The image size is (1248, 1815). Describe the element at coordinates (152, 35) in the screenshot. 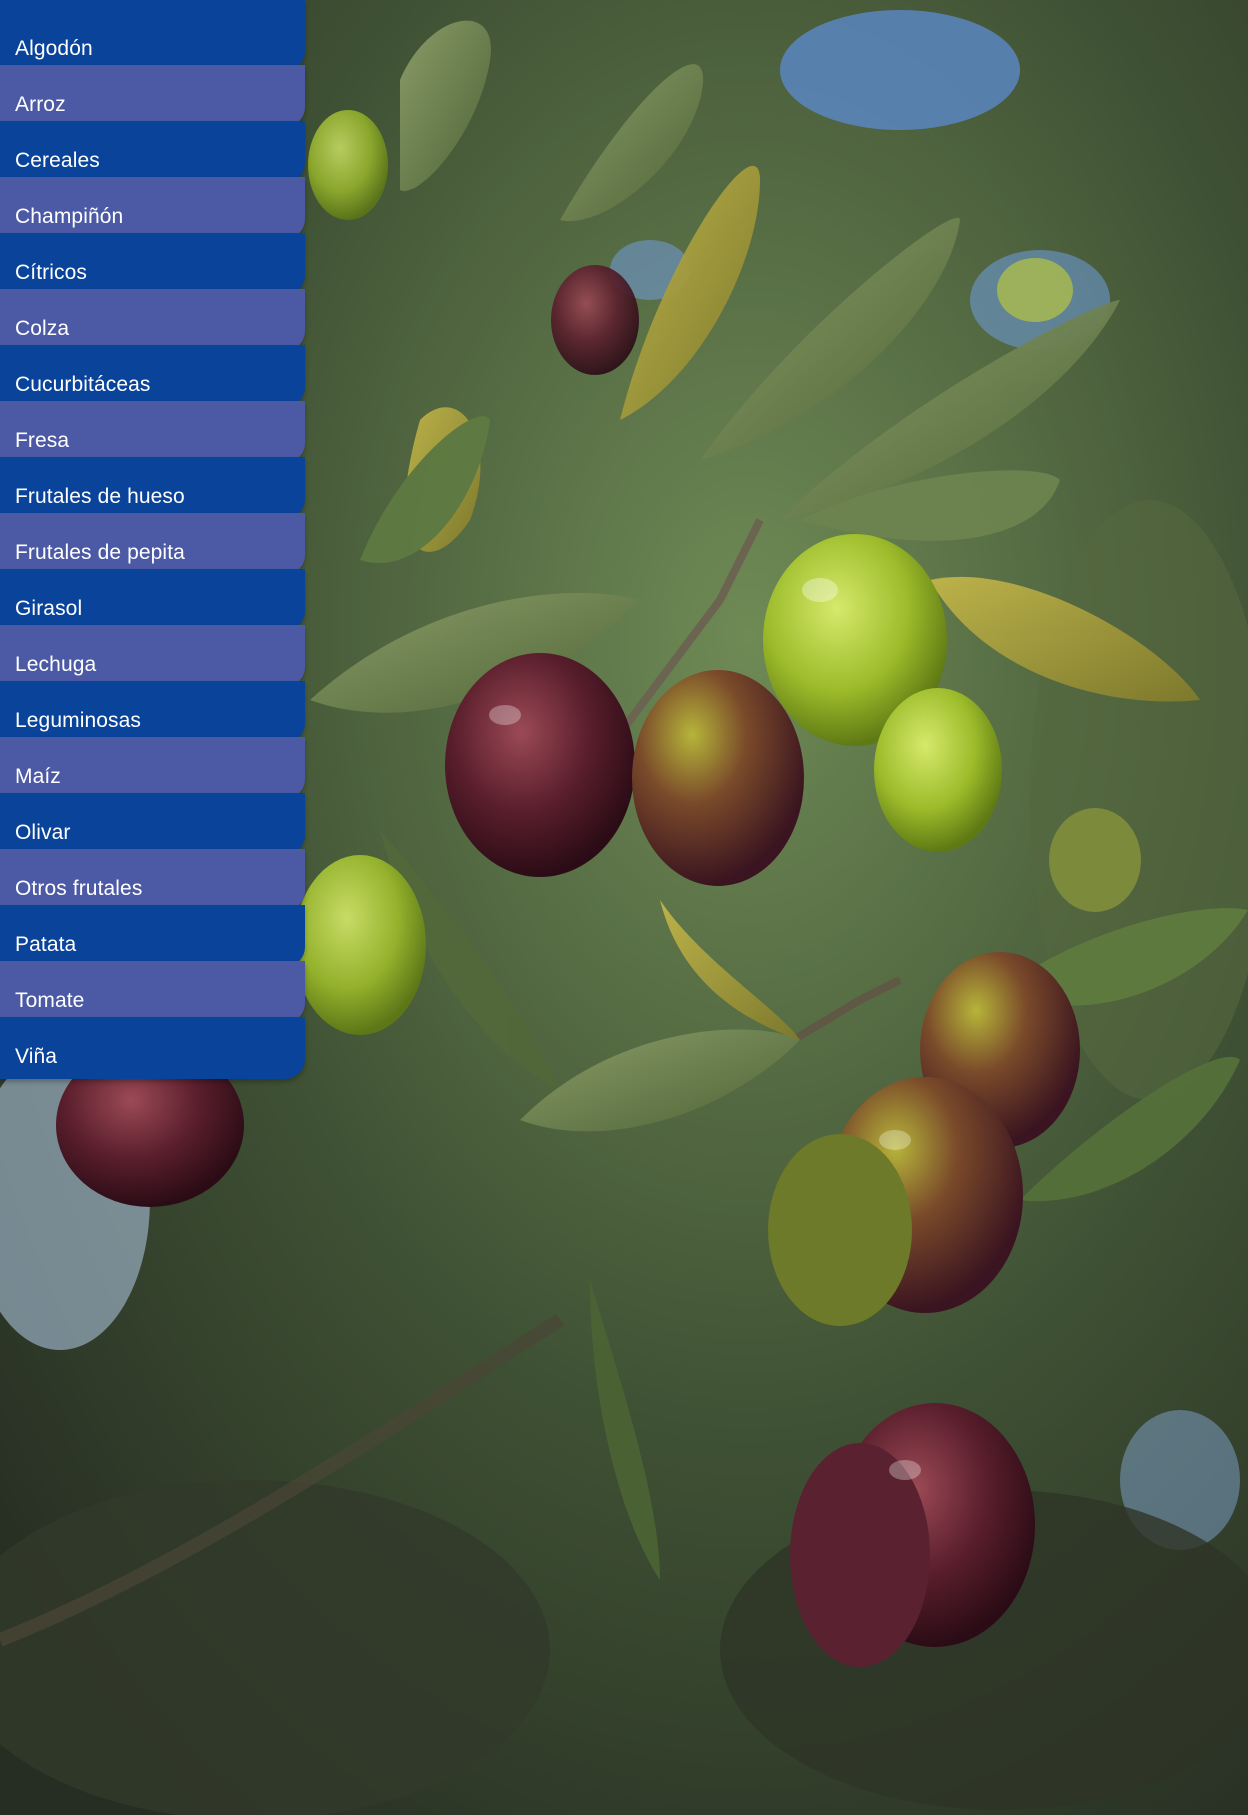

I see `menu-item-algodon: Algodón` at that location.